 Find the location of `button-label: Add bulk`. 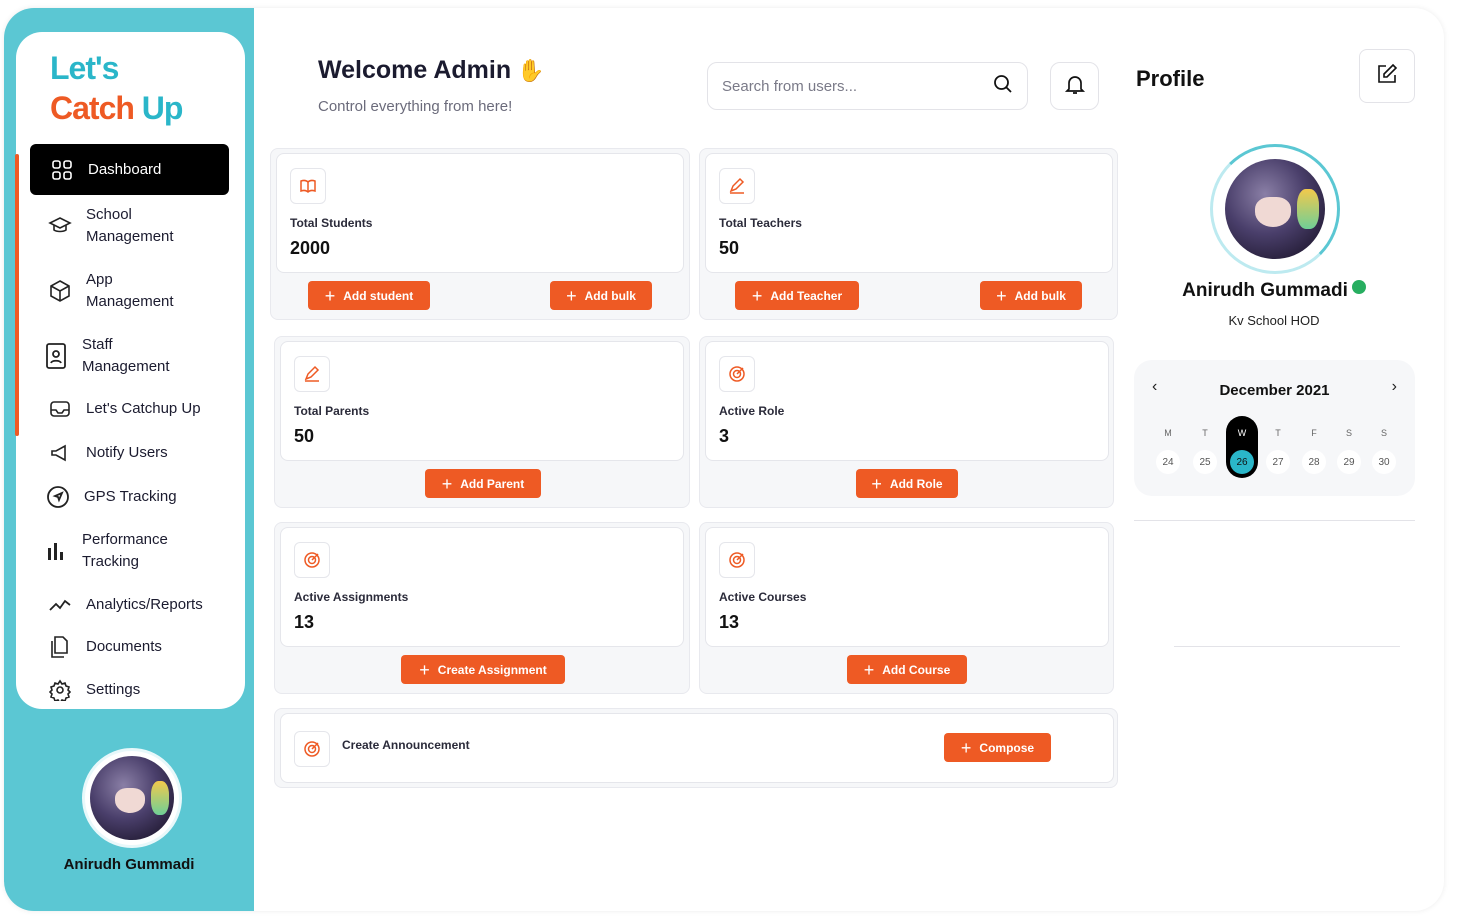

button-label: Add bulk is located at coordinates (610, 295).